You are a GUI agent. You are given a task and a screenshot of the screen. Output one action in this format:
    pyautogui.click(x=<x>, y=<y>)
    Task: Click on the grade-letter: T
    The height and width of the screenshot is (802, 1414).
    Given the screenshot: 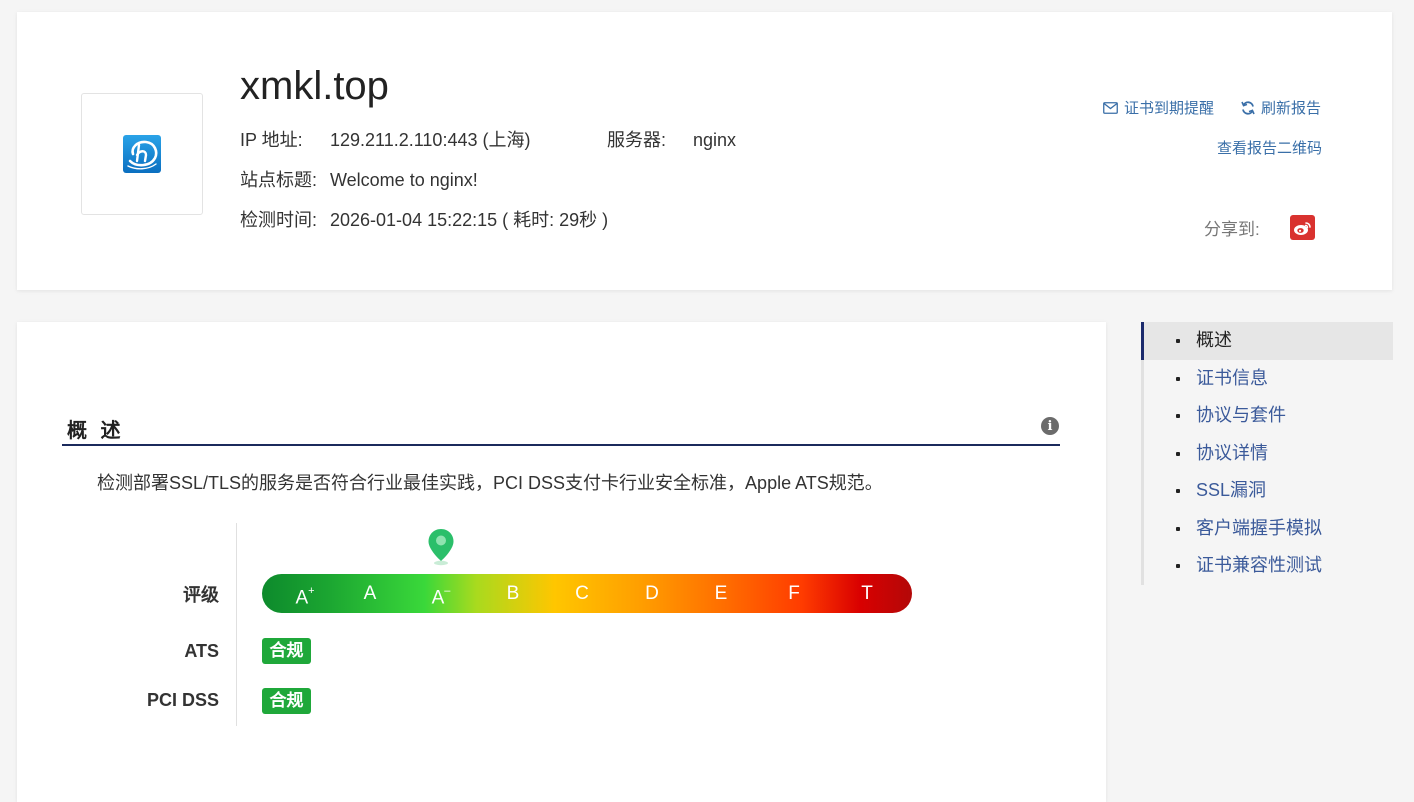 What is the action you would take?
    pyautogui.click(x=867, y=593)
    